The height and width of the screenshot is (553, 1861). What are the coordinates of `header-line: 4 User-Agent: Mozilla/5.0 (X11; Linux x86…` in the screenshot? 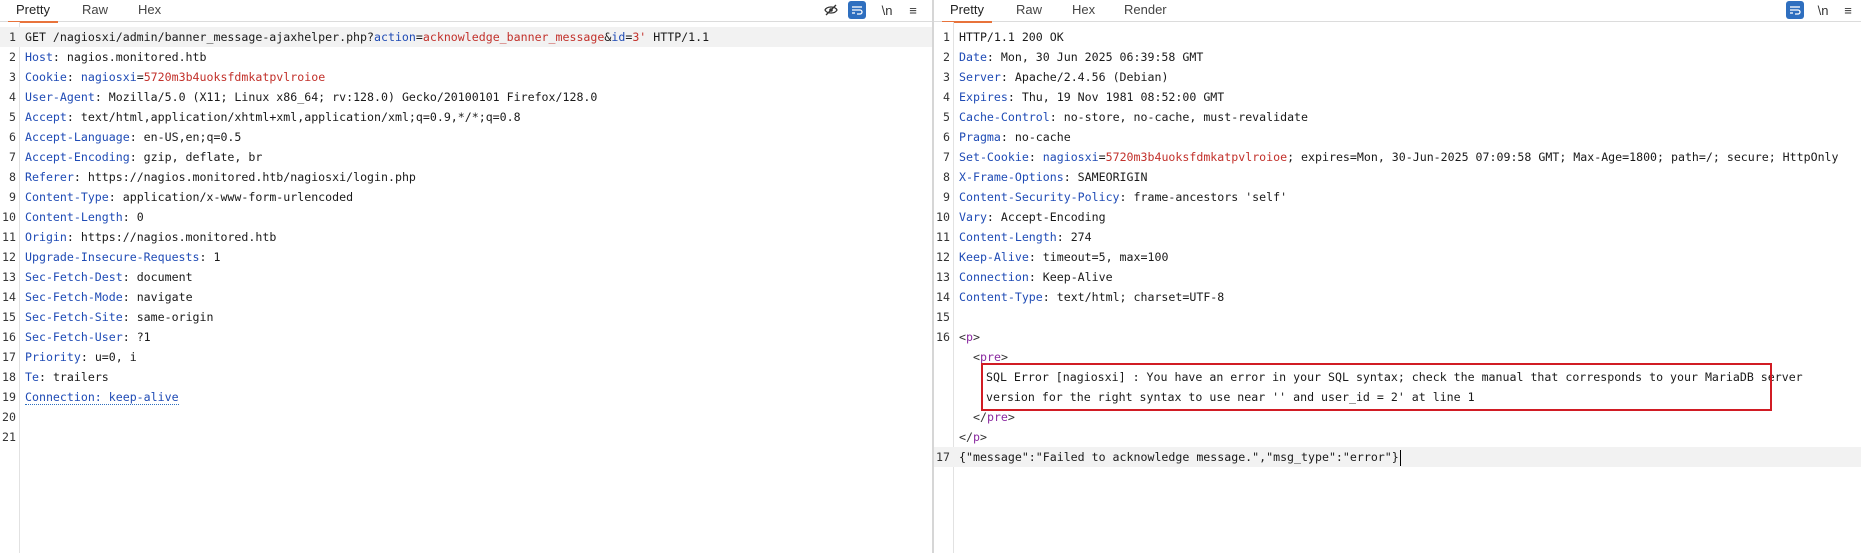 It's located at (303, 97).